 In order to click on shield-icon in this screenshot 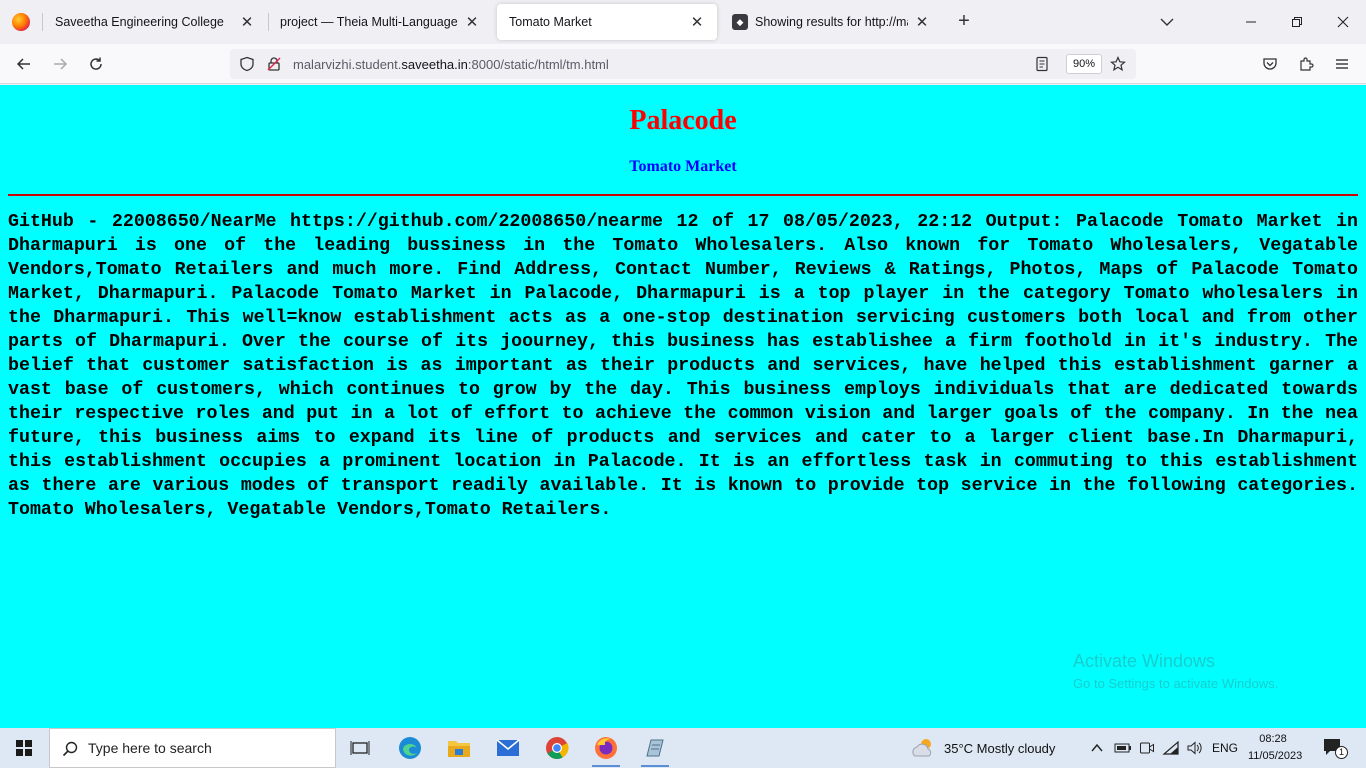, I will do `click(247, 64)`.